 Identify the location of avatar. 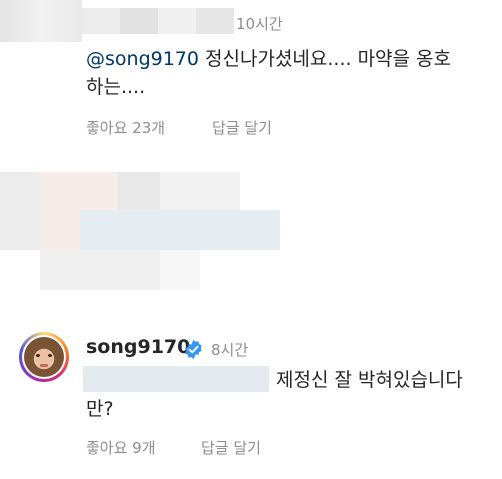
(44, 357).